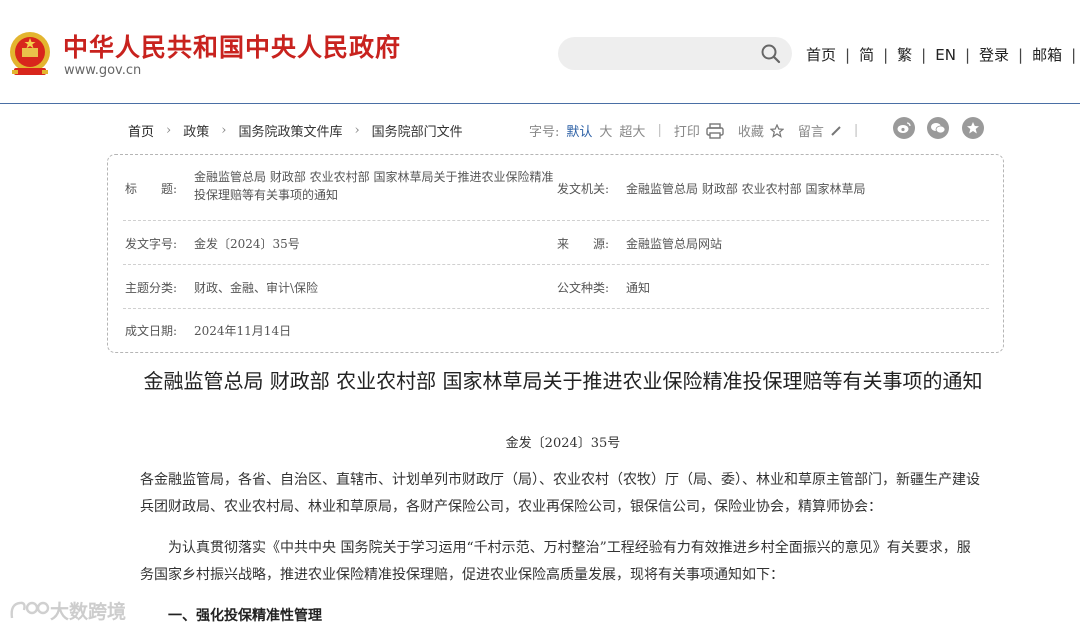 This screenshot has height=634, width=1080. I want to click on title-label: 标 题:, so click(151, 189).